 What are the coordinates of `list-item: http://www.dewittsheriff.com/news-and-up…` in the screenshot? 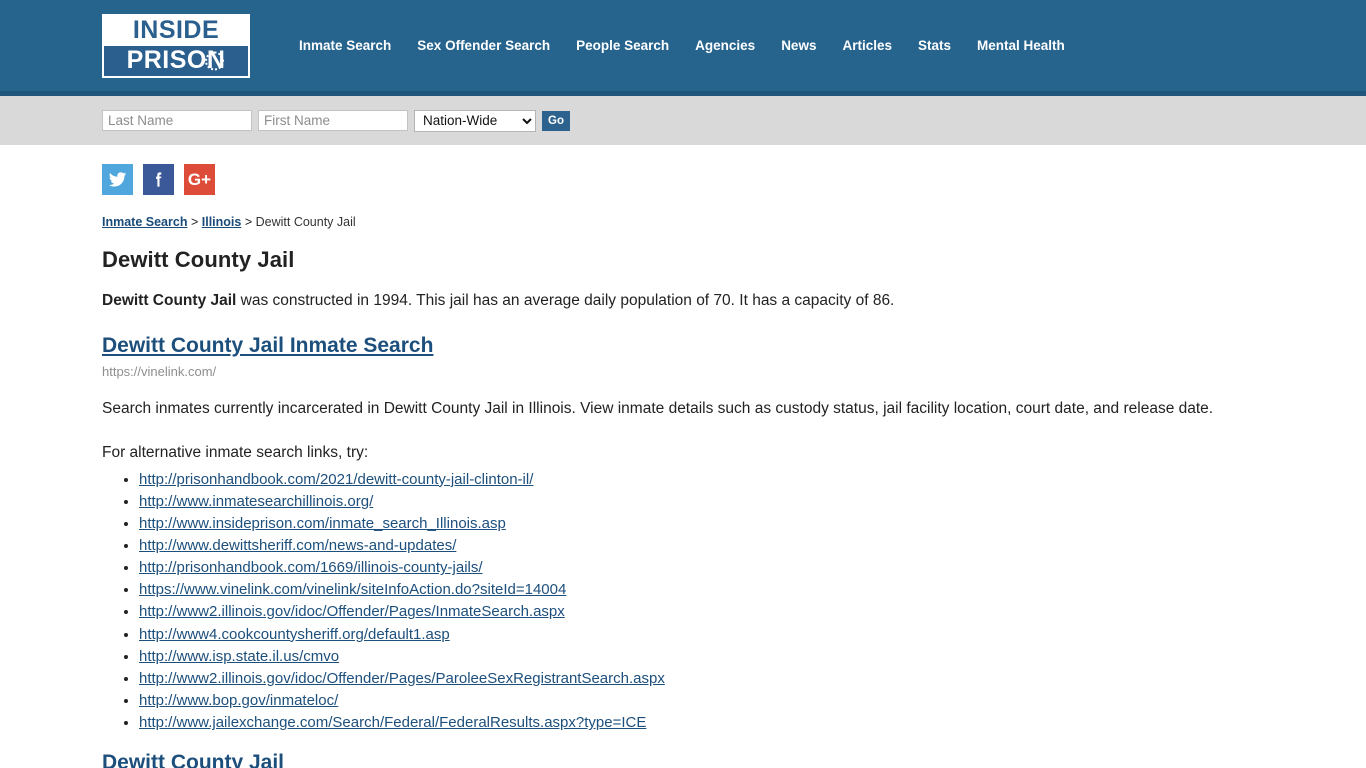 It's located at (722, 546).